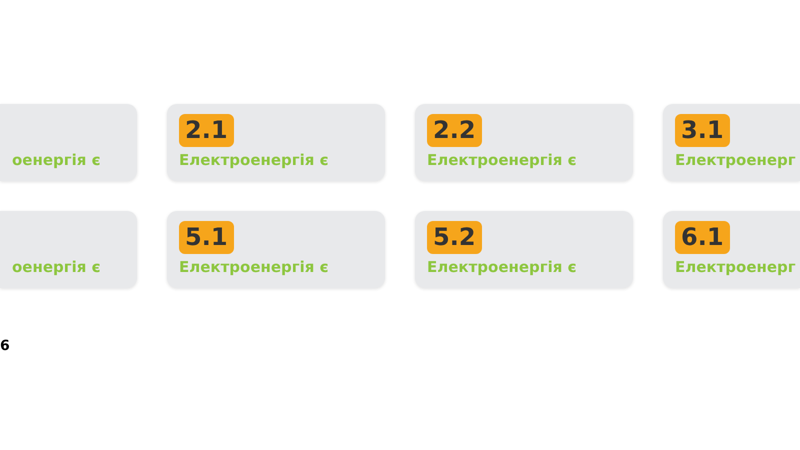  I want to click on number-badge: 2.2, so click(454, 130).